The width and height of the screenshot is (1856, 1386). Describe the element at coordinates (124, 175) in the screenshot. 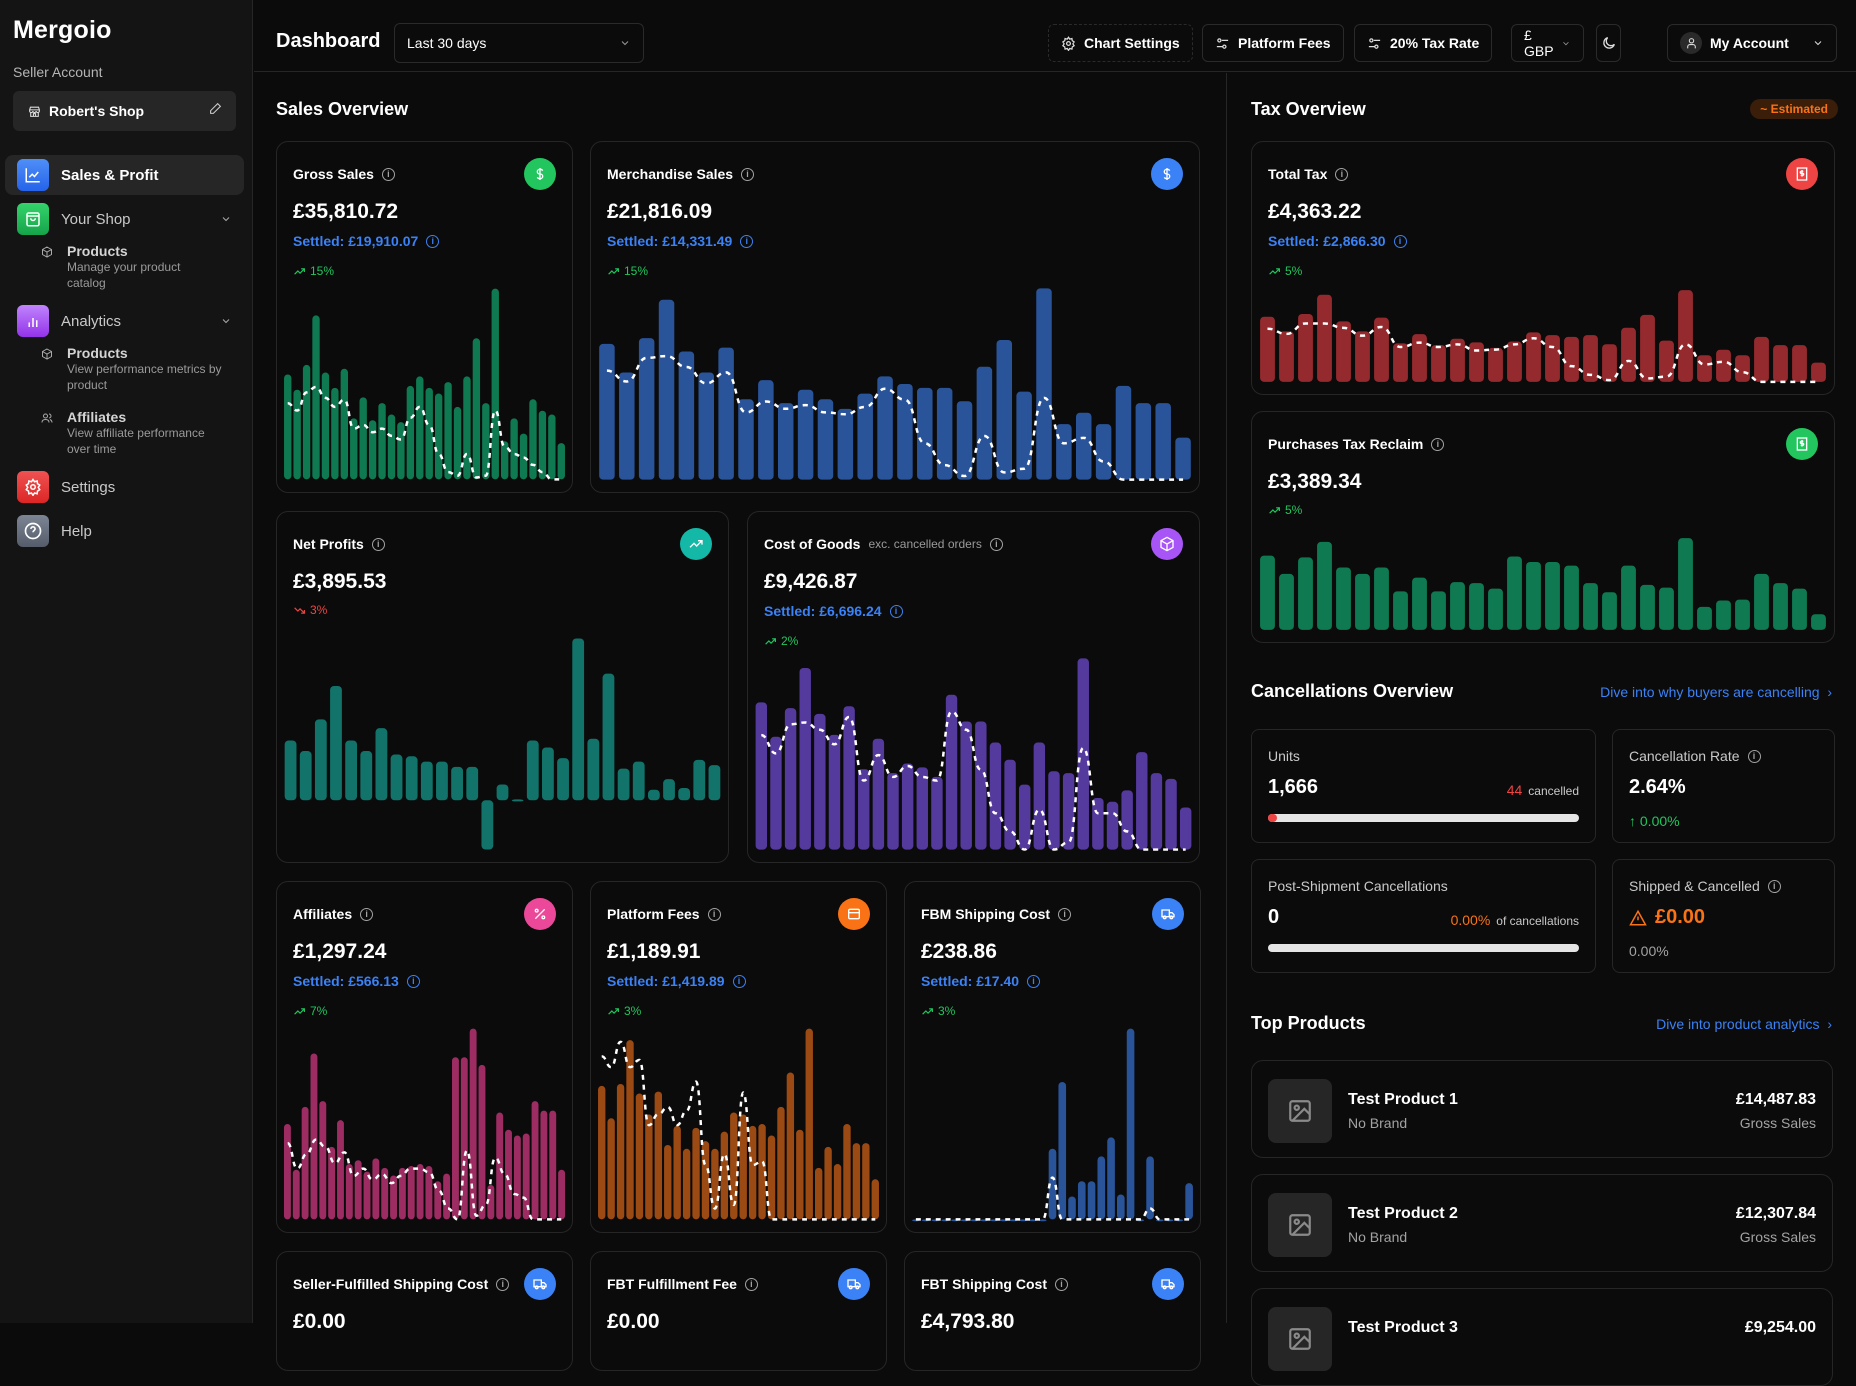

I see `sidebar-item-sales-profit: Sales & Profit` at that location.